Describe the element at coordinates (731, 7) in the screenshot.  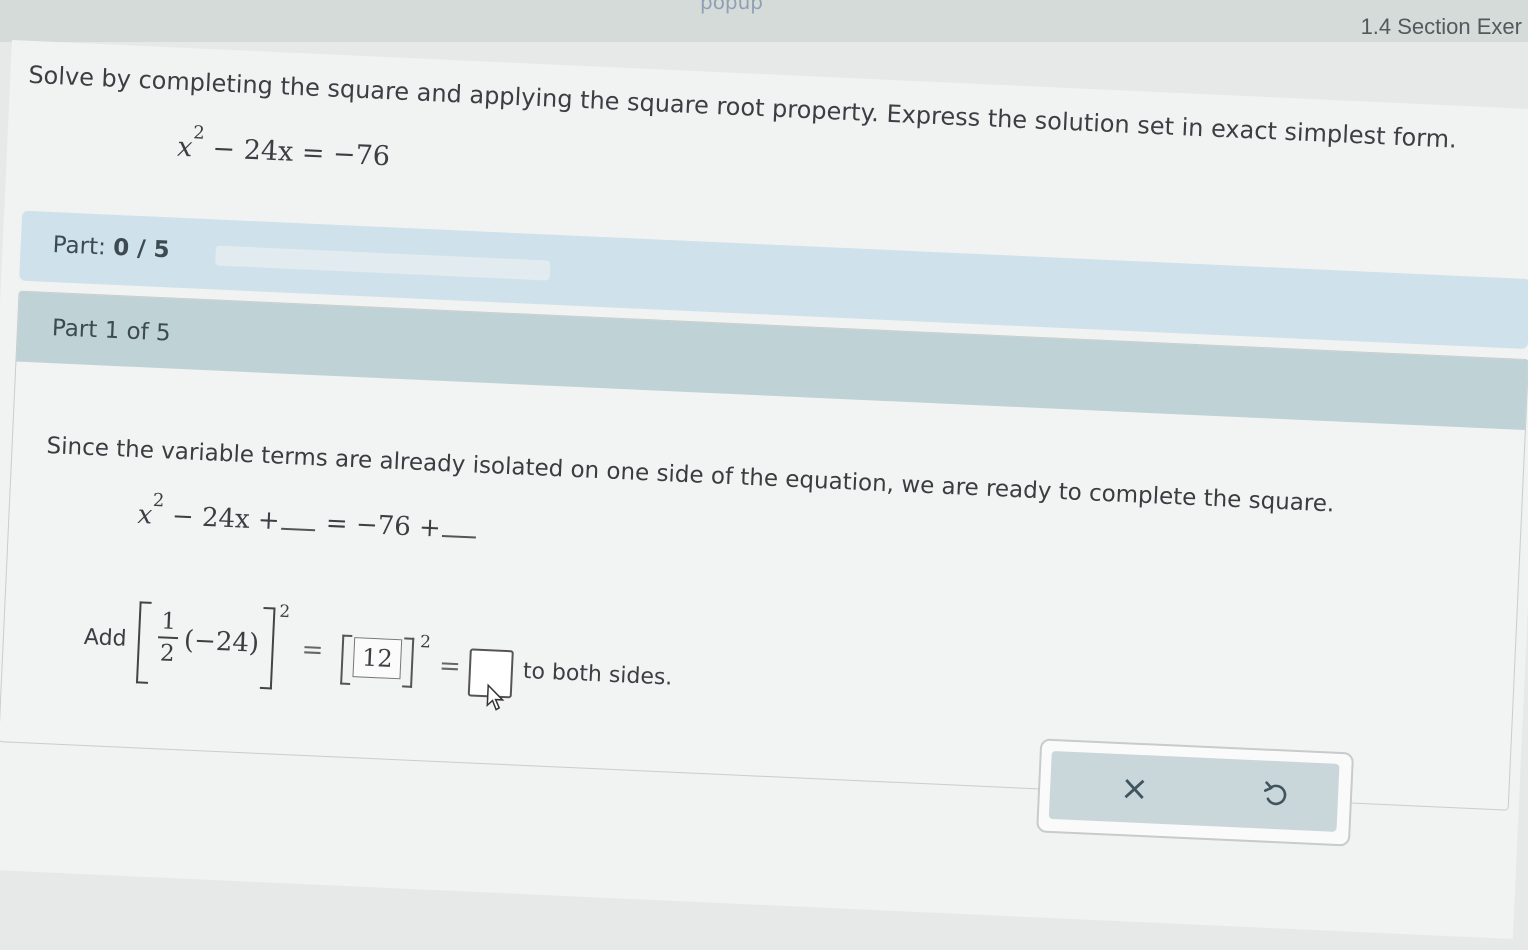
I see `popup-label: popup` at that location.